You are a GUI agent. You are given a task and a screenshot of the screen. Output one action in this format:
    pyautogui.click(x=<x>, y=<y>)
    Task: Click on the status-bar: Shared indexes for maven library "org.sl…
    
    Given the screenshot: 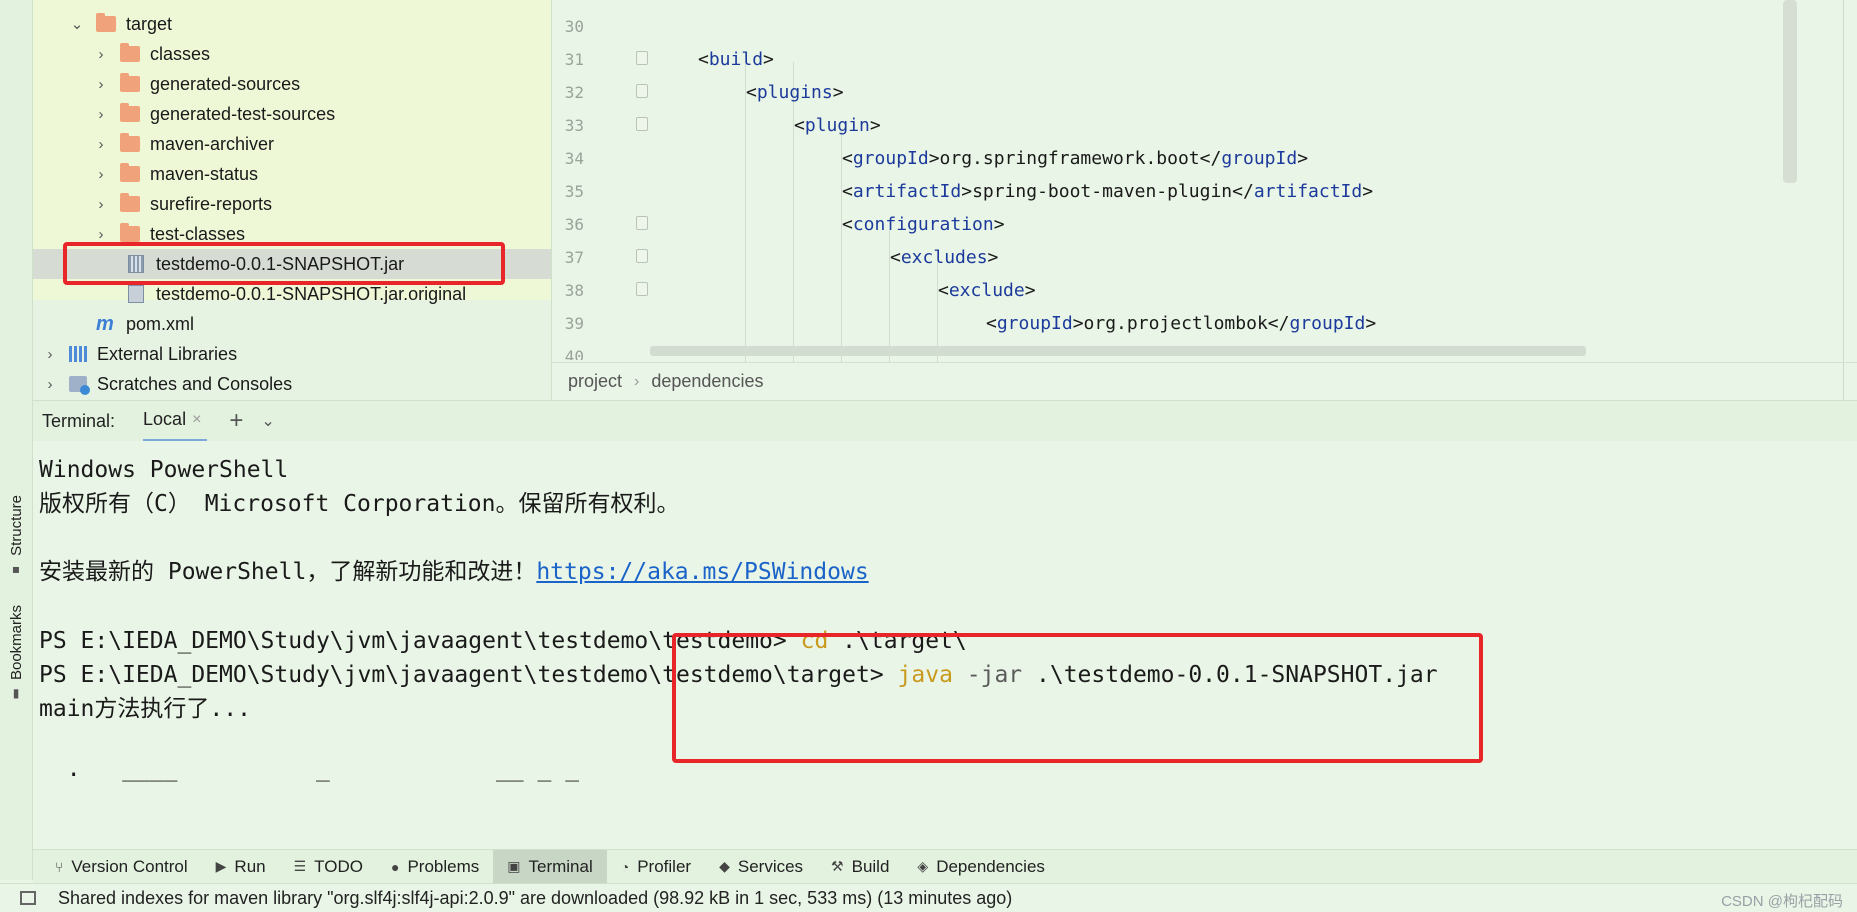 What is the action you would take?
    pyautogui.click(x=928, y=897)
    